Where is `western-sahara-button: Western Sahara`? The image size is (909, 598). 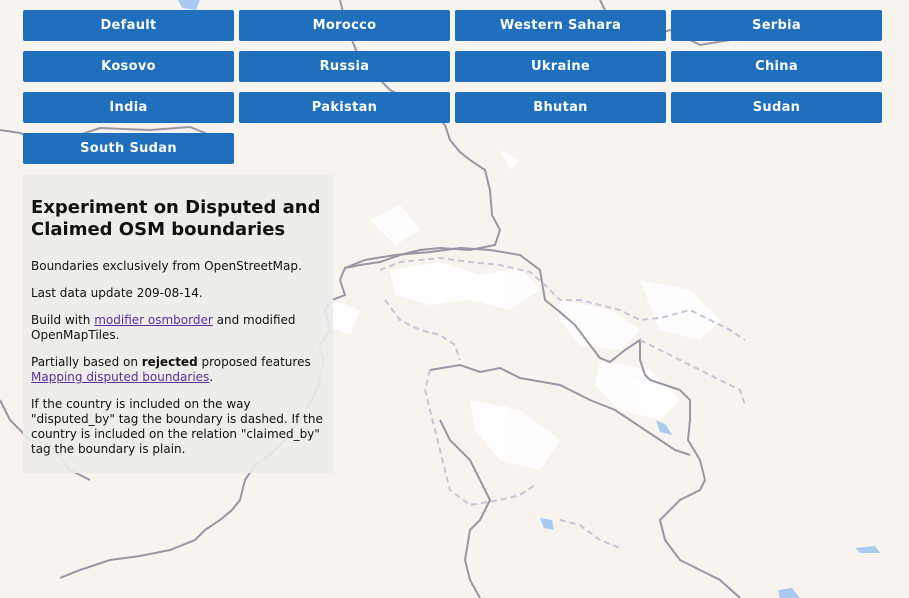 western-sahara-button: Western Sahara is located at coordinates (560, 25).